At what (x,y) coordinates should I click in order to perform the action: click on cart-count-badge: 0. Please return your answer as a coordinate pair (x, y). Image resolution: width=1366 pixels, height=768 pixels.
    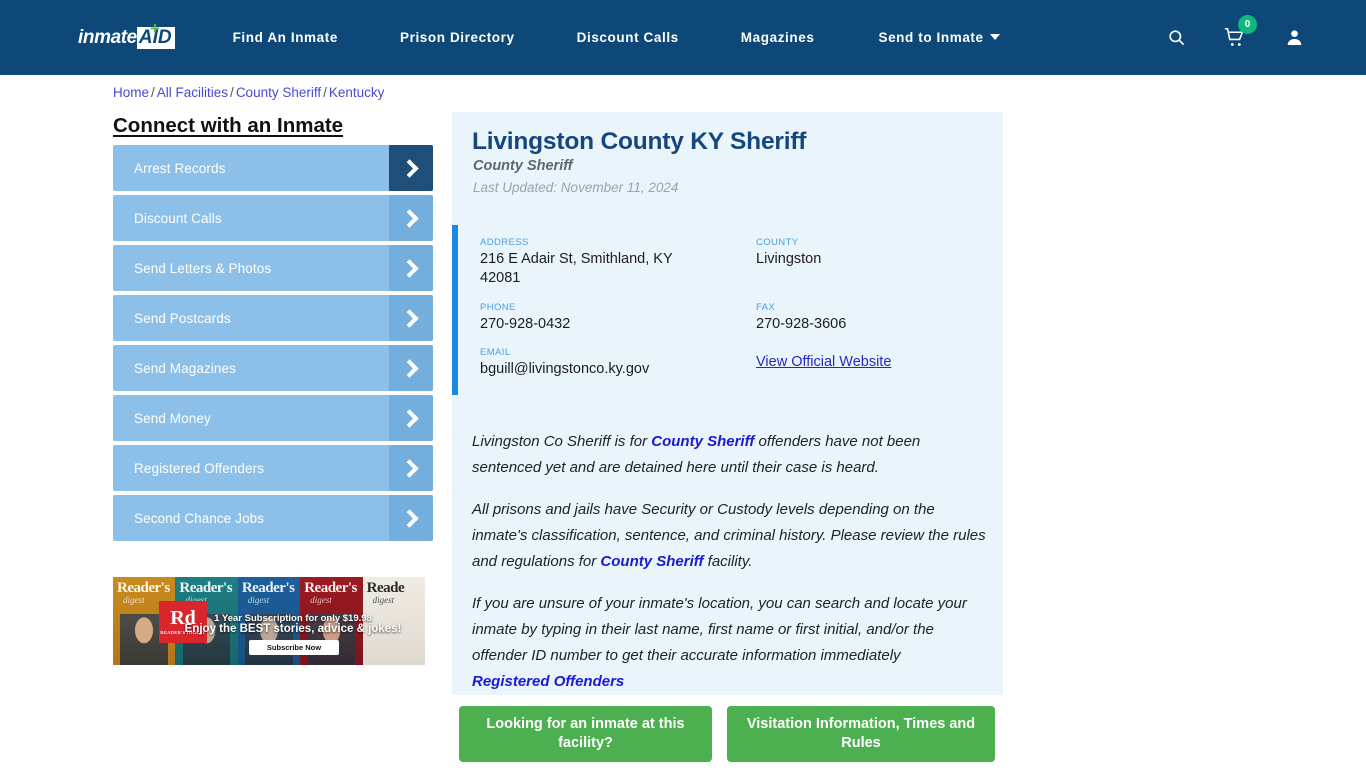
    Looking at the image, I should click on (1247, 24).